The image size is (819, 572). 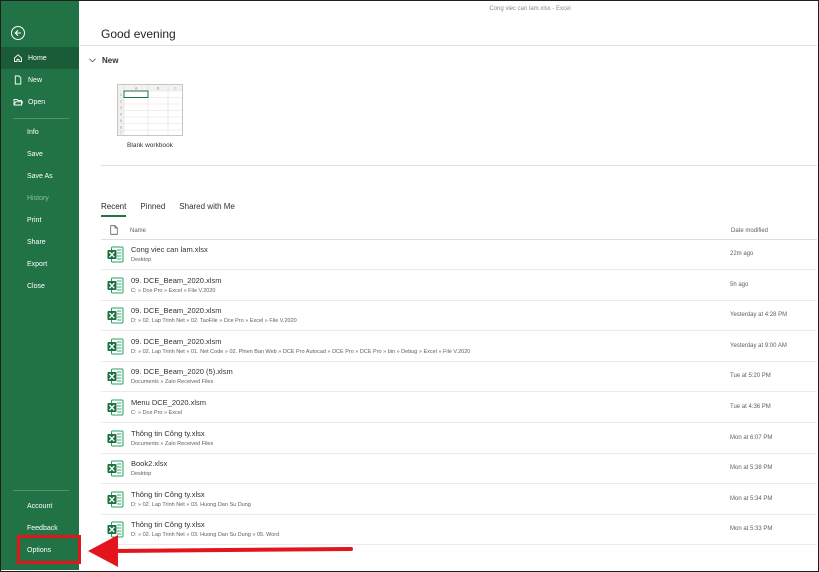 I want to click on sidebar-item-new: New, so click(x=40, y=80).